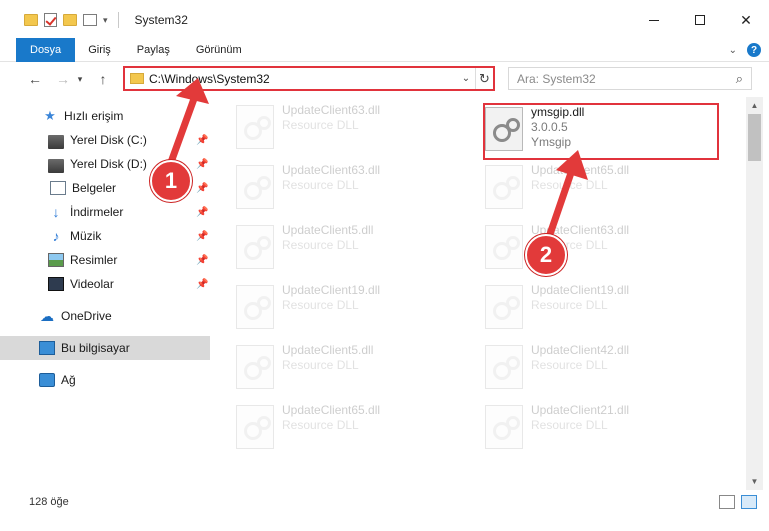 Image resolution: width=769 pixels, height=531 pixels. Describe the element at coordinates (171, 181) in the screenshot. I see `step-badge-1: 1` at that location.